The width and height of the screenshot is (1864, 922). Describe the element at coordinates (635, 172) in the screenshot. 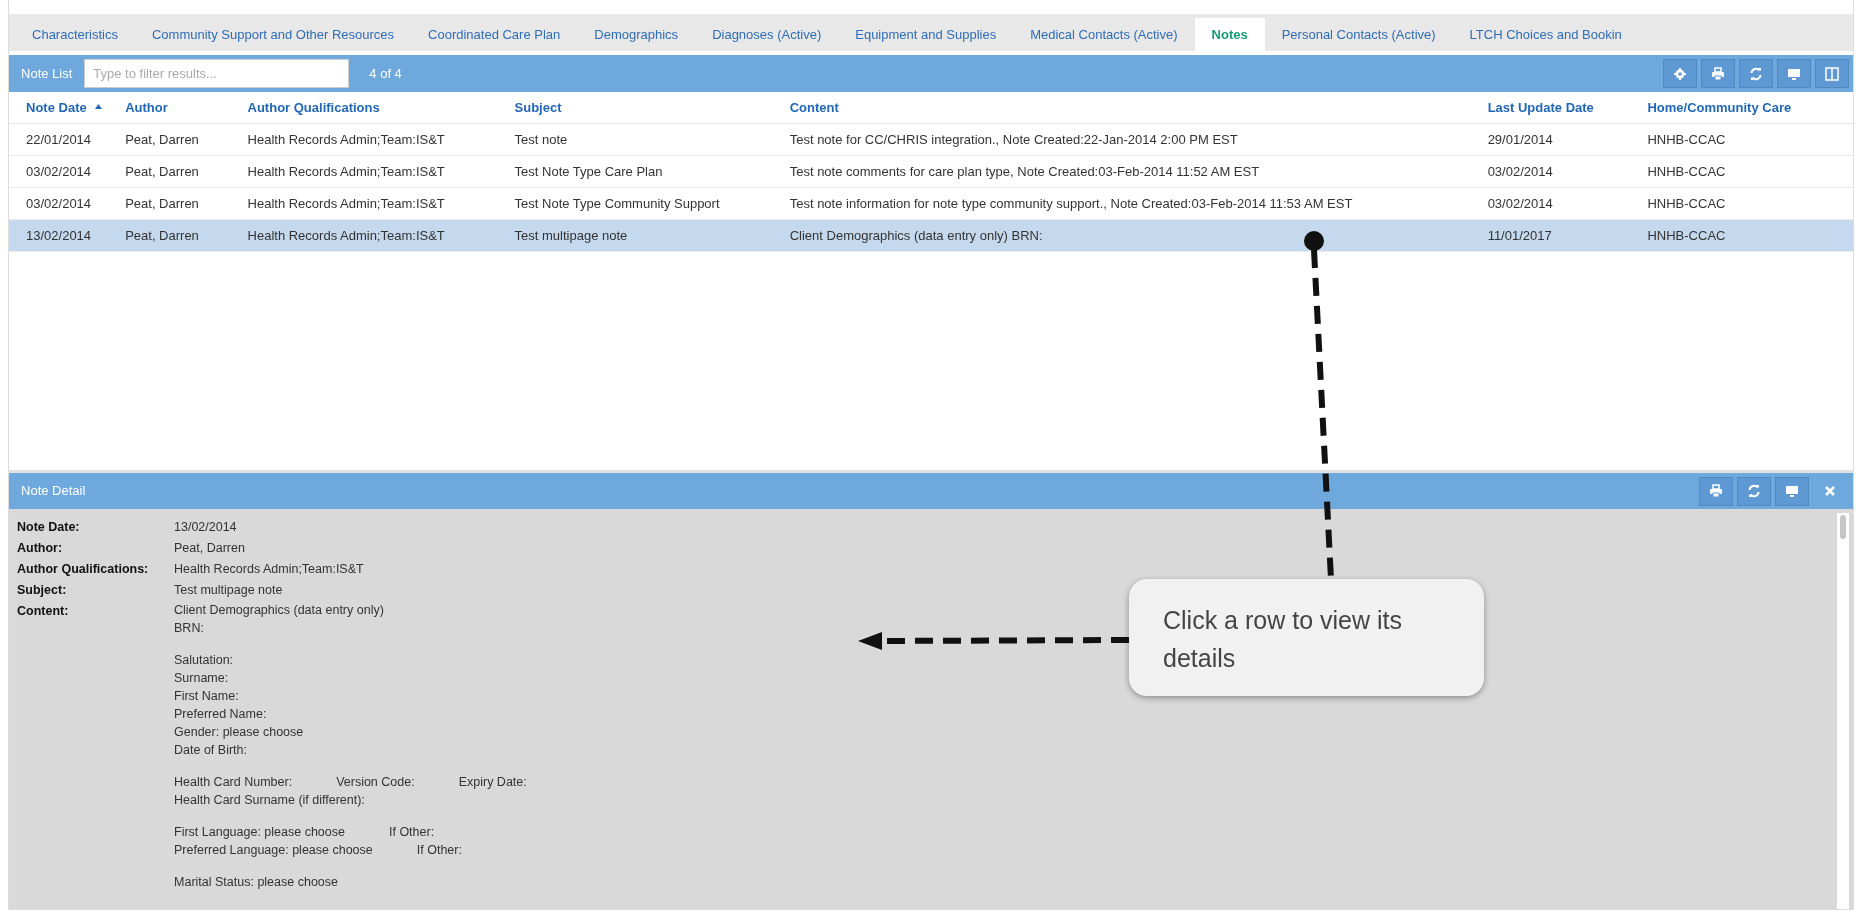

I see `table-cell: Test Note Type Care Plan` at that location.